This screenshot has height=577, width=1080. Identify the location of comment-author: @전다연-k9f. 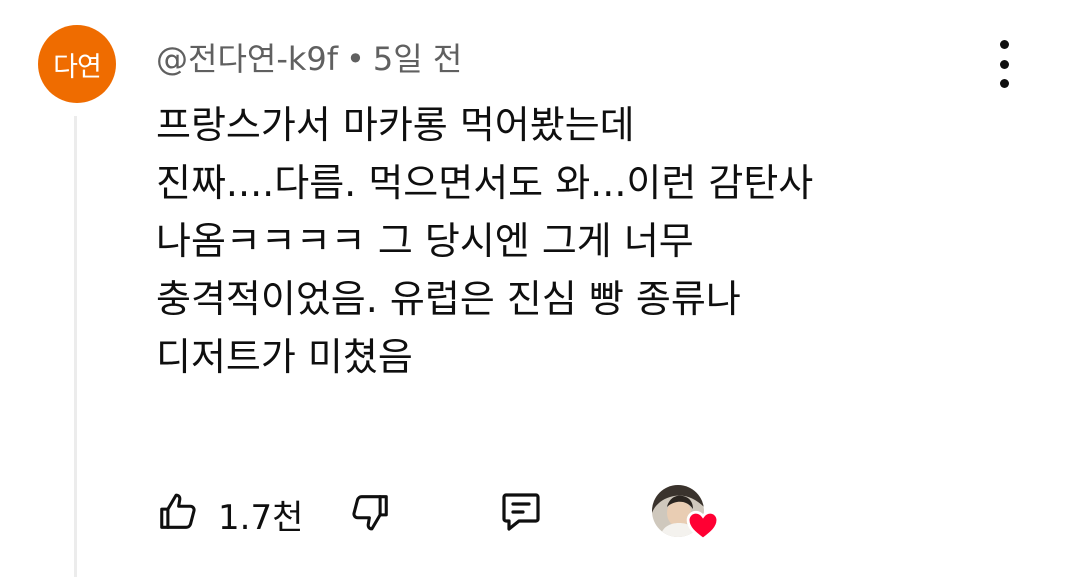
(247, 57).